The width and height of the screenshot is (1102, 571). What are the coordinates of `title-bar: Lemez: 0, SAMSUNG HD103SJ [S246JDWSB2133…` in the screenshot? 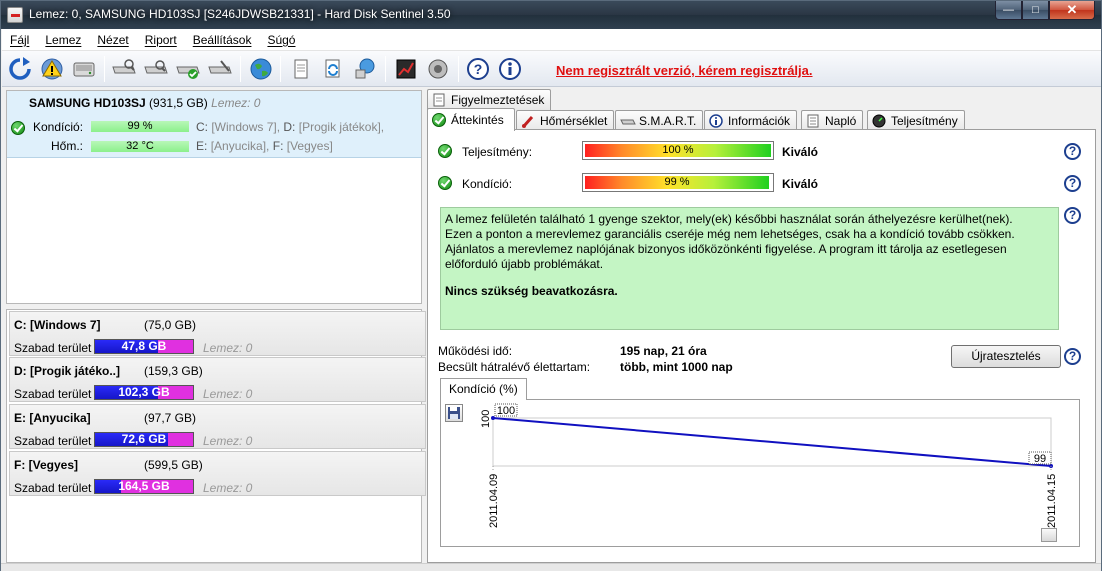 It's located at (551, 15).